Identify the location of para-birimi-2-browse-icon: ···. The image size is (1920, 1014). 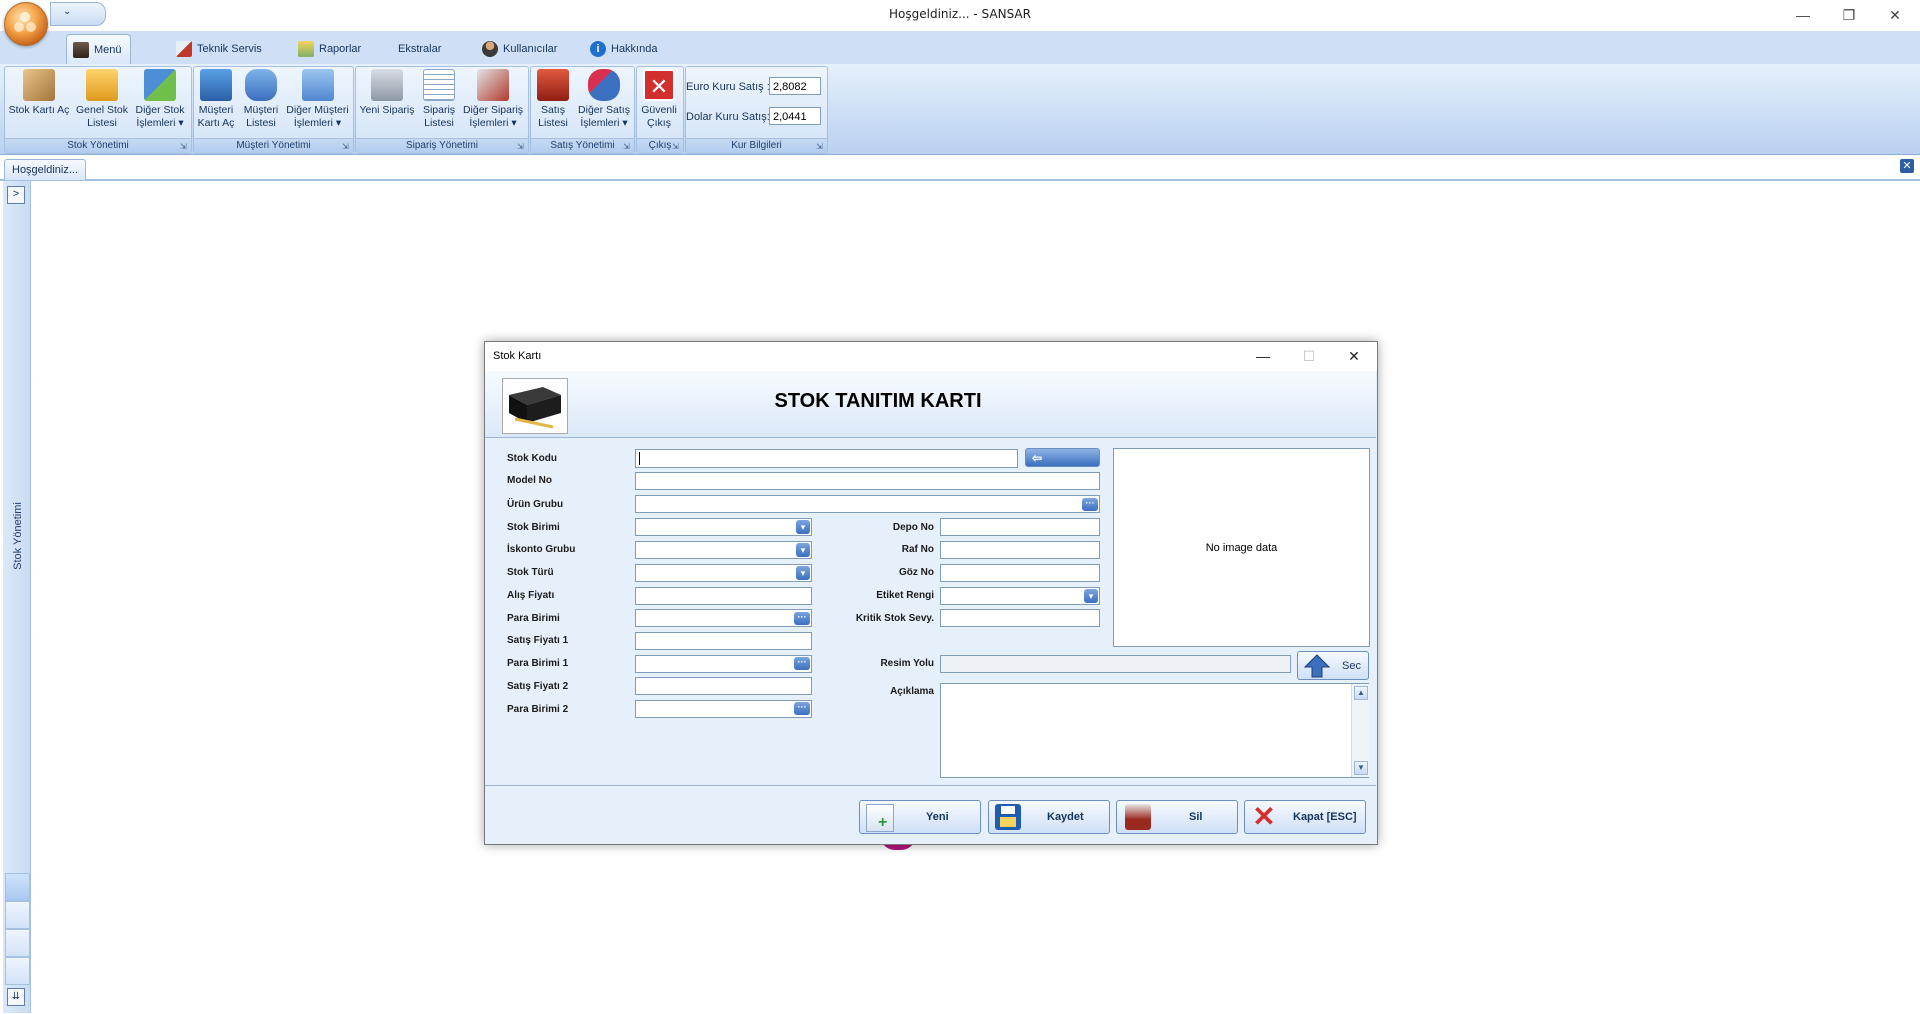
(802, 708).